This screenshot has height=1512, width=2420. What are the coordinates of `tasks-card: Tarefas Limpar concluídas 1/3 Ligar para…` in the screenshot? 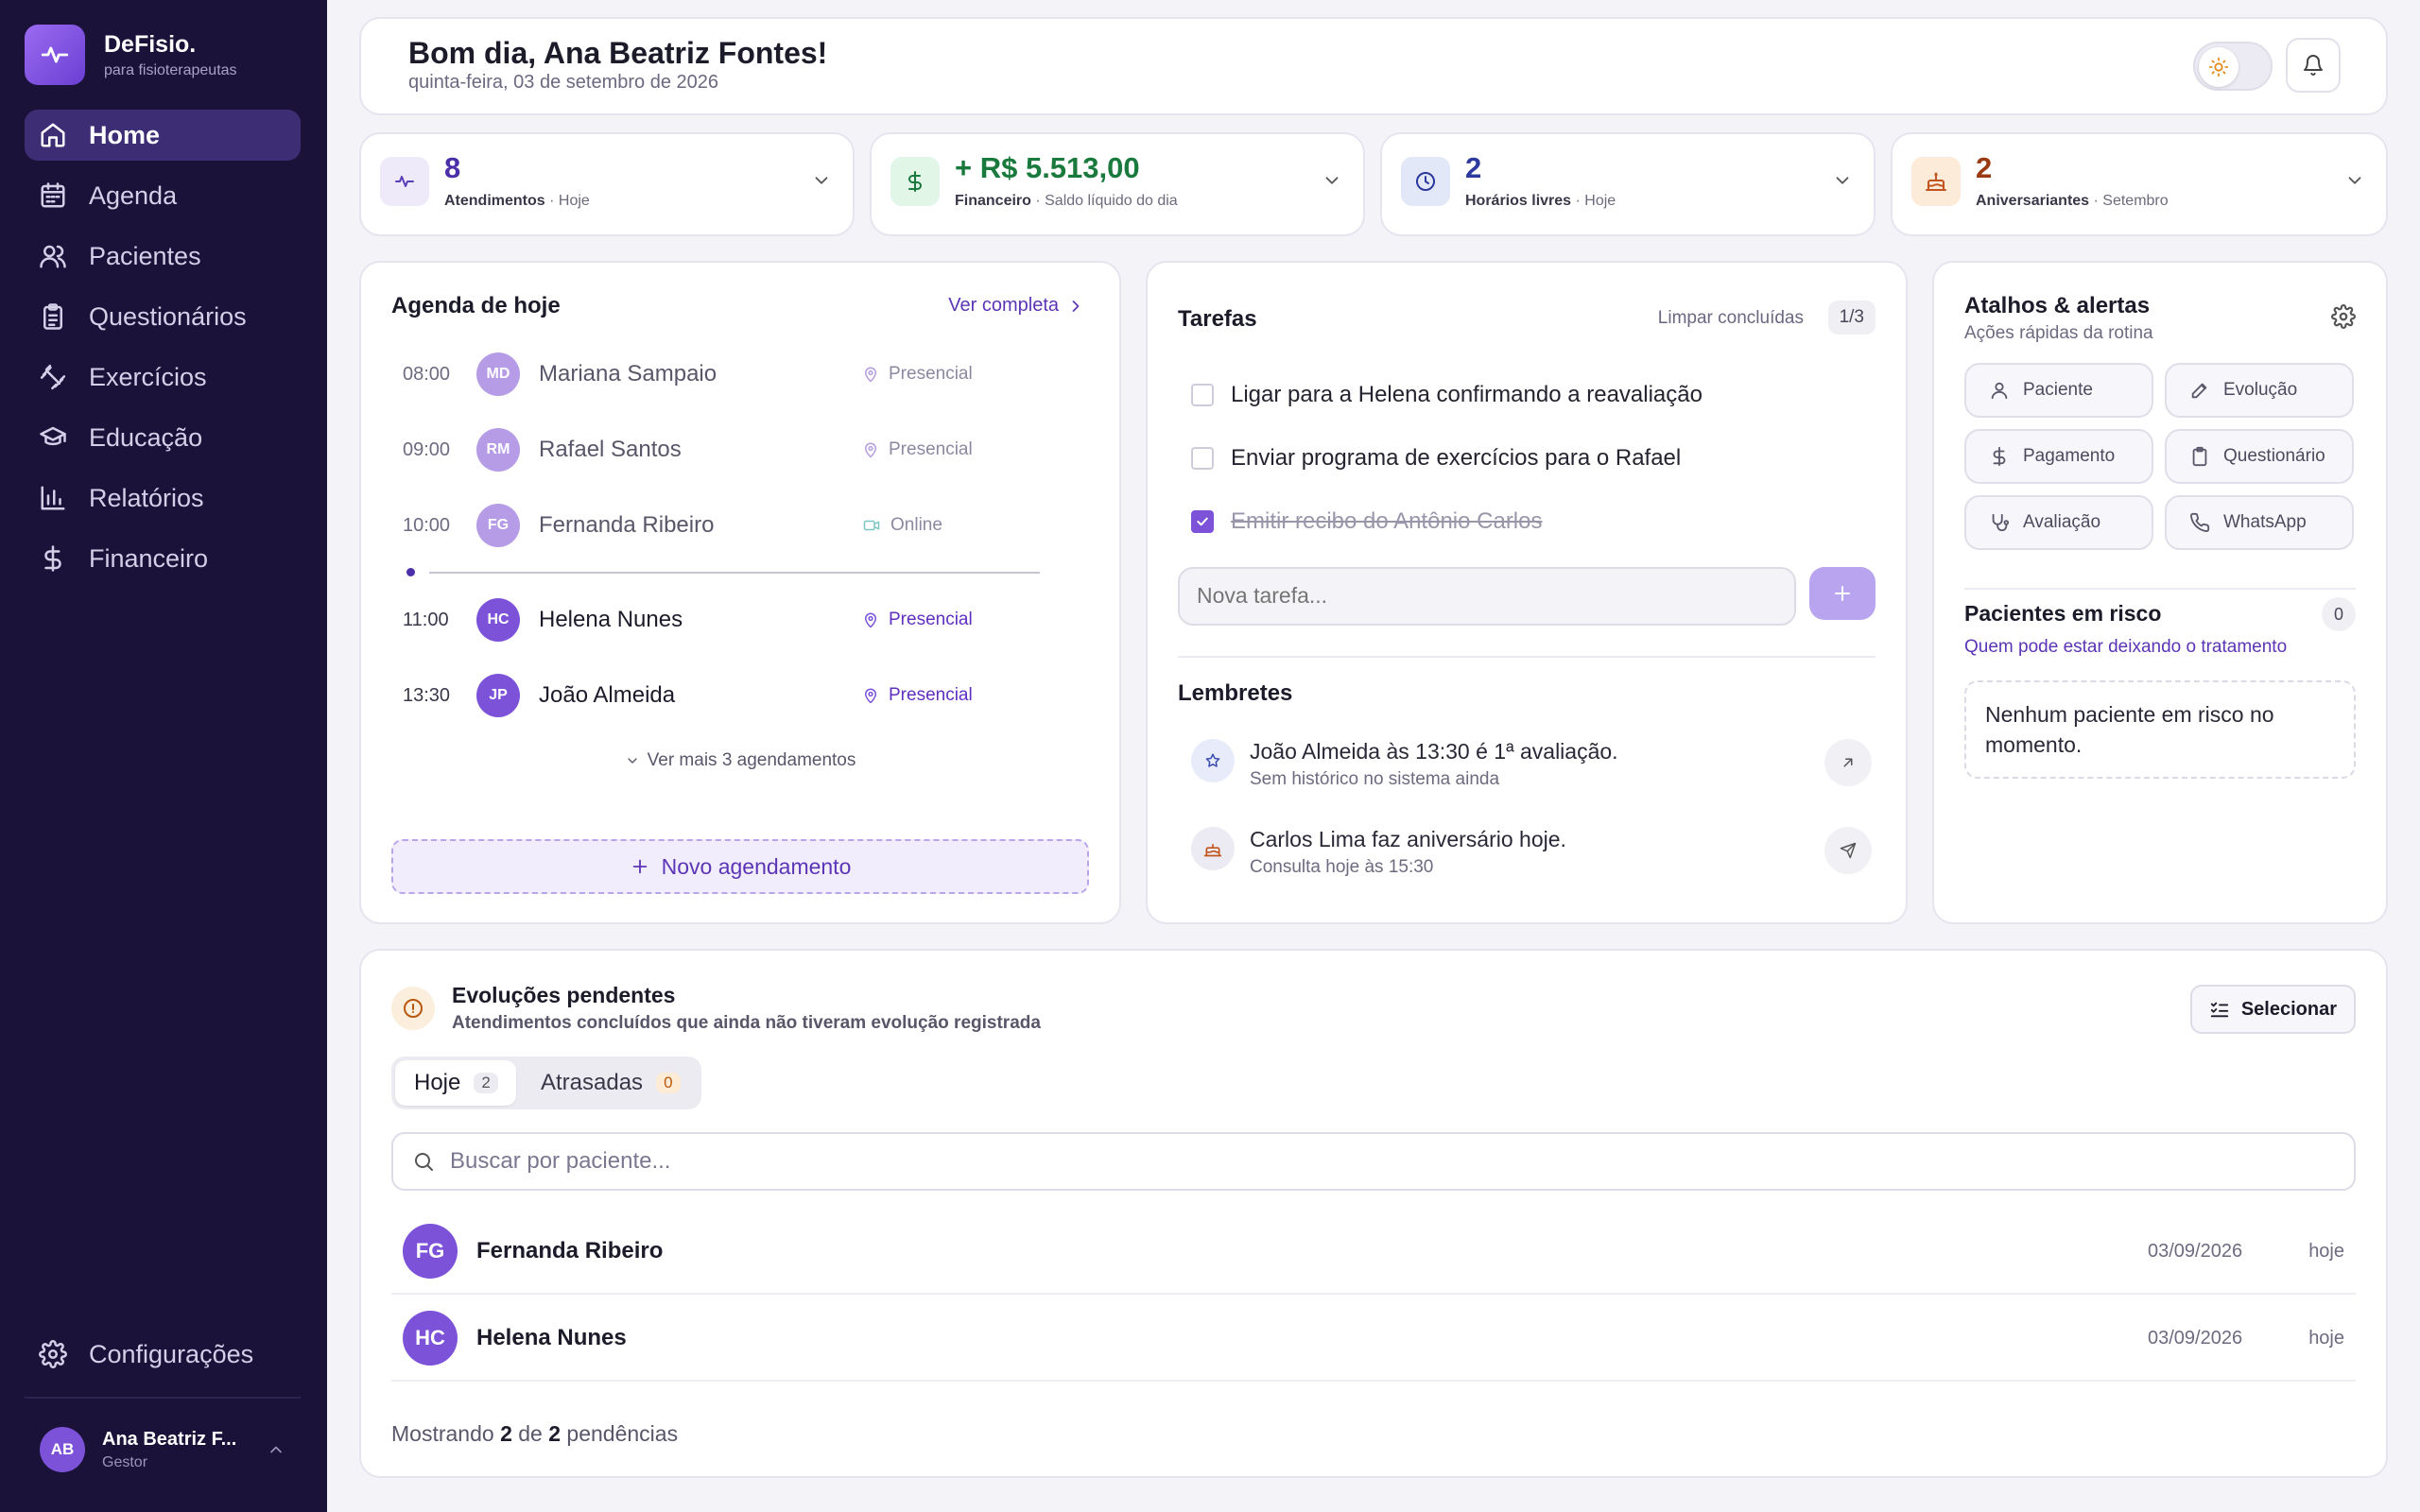 It's located at (1527, 592).